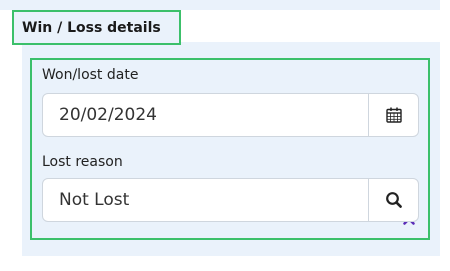  What do you see at coordinates (230, 200) in the screenshot?
I see `lost-reason-field: Not Lost` at bounding box center [230, 200].